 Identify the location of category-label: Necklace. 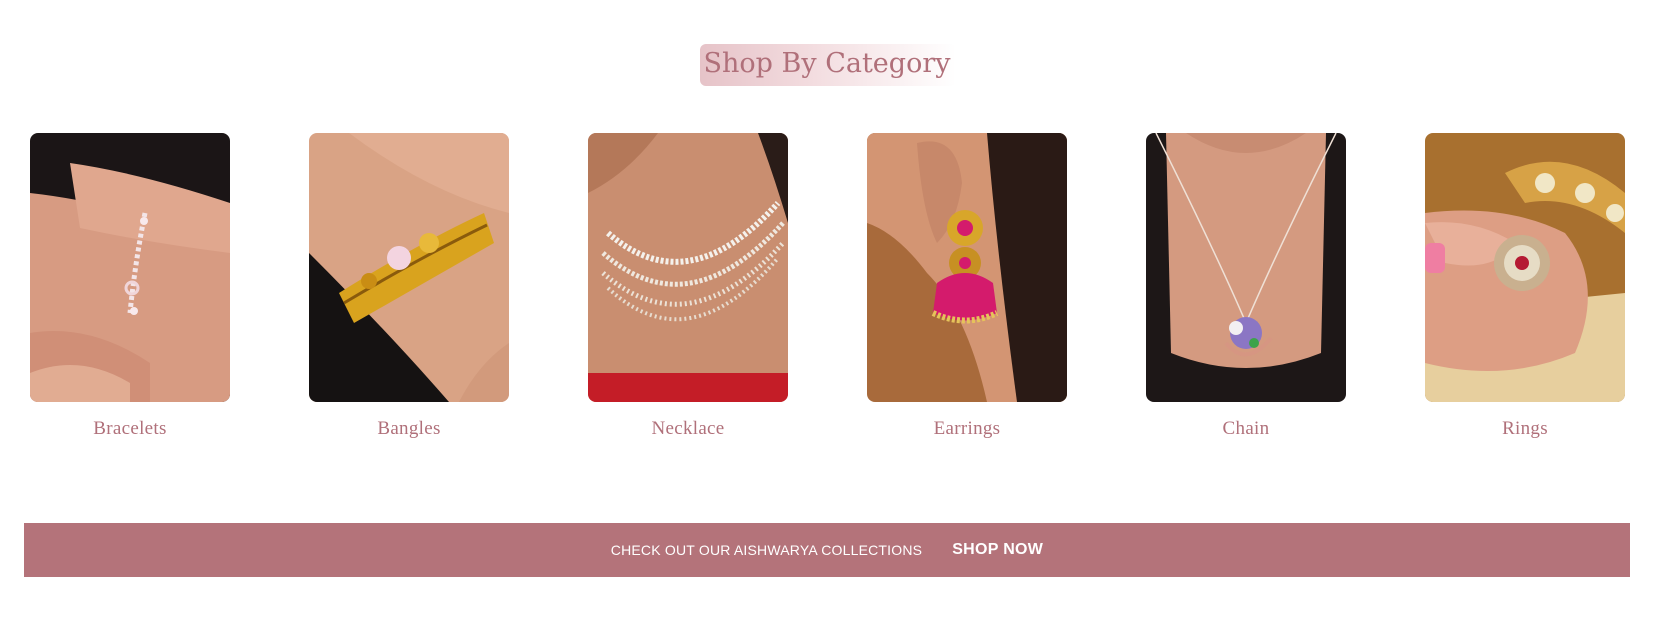
(687, 429).